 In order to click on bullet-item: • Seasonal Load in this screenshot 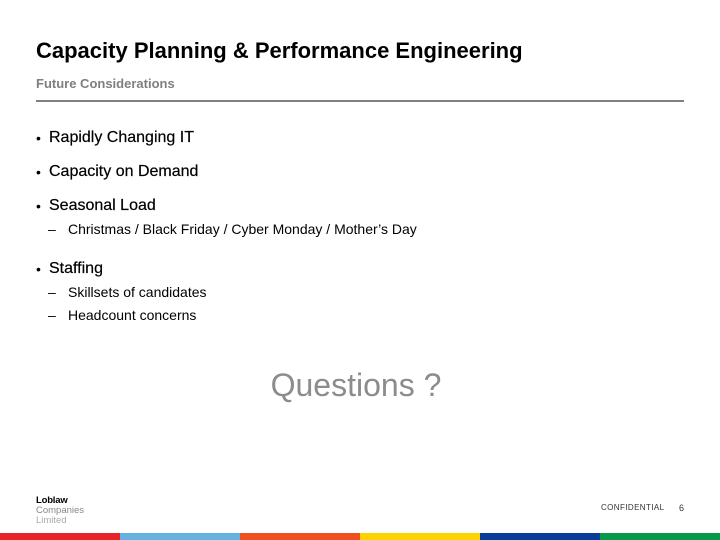, I will do `click(356, 206)`.